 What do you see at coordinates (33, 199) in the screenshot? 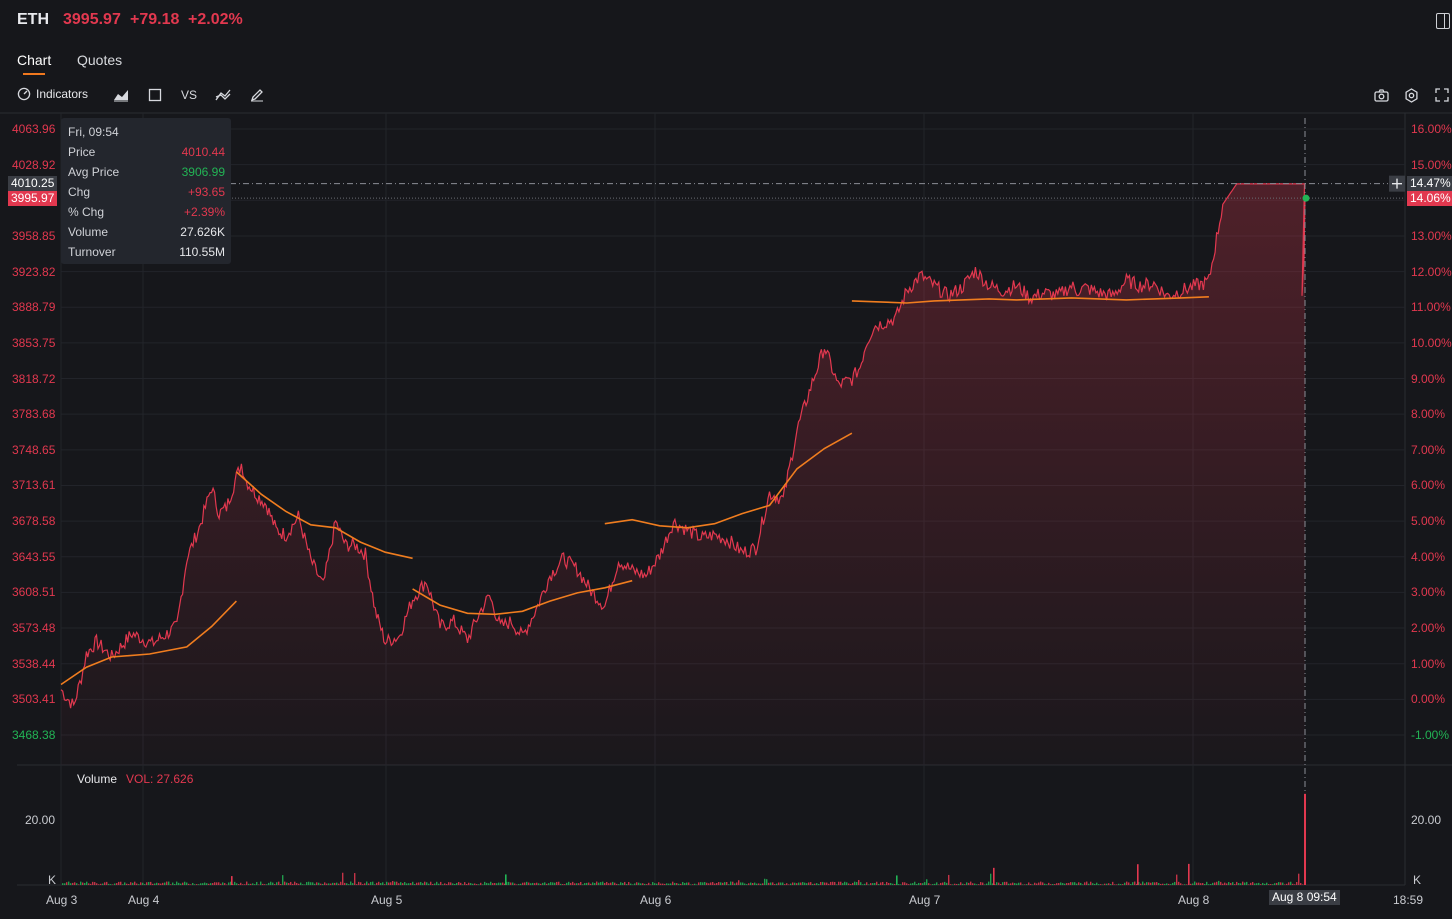
I see `last-price-tag: 3995.97` at bounding box center [33, 199].